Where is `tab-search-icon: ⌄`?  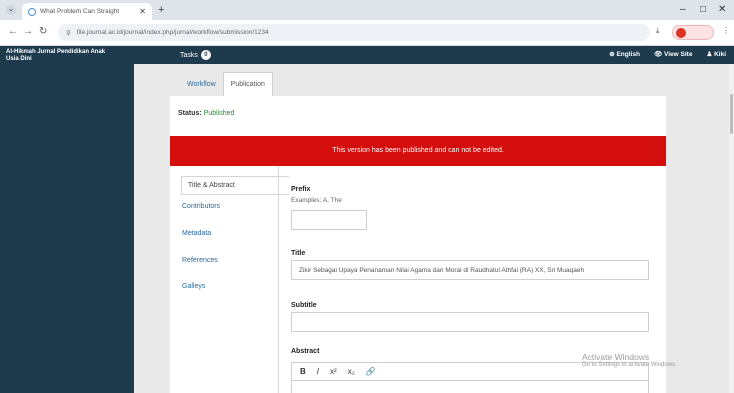 tab-search-icon: ⌄ is located at coordinates (11, 10).